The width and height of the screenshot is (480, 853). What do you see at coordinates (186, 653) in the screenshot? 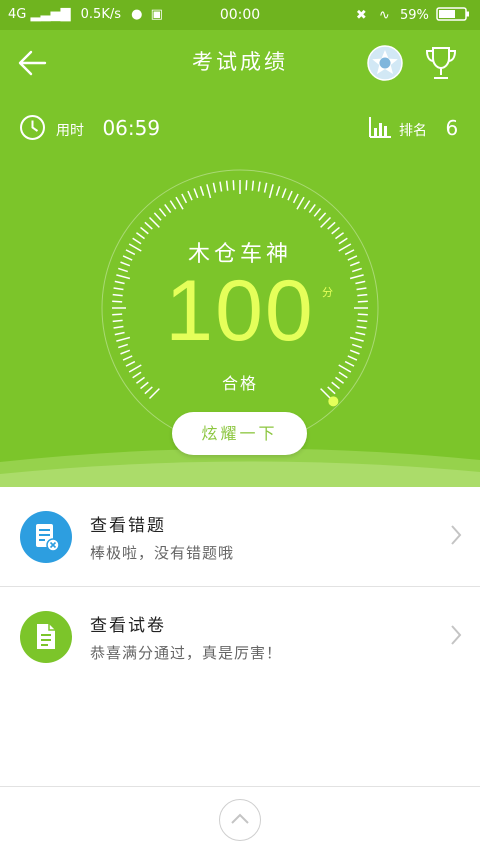
I see `row-subtitle: 恭喜满分通过，真是厉害！` at bounding box center [186, 653].